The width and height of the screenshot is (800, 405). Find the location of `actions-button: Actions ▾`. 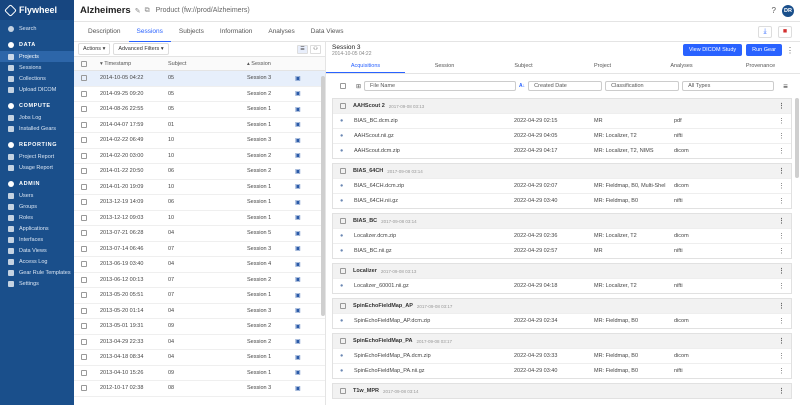

actions-button: Actions ▾ is located at coordinates (94, 49).